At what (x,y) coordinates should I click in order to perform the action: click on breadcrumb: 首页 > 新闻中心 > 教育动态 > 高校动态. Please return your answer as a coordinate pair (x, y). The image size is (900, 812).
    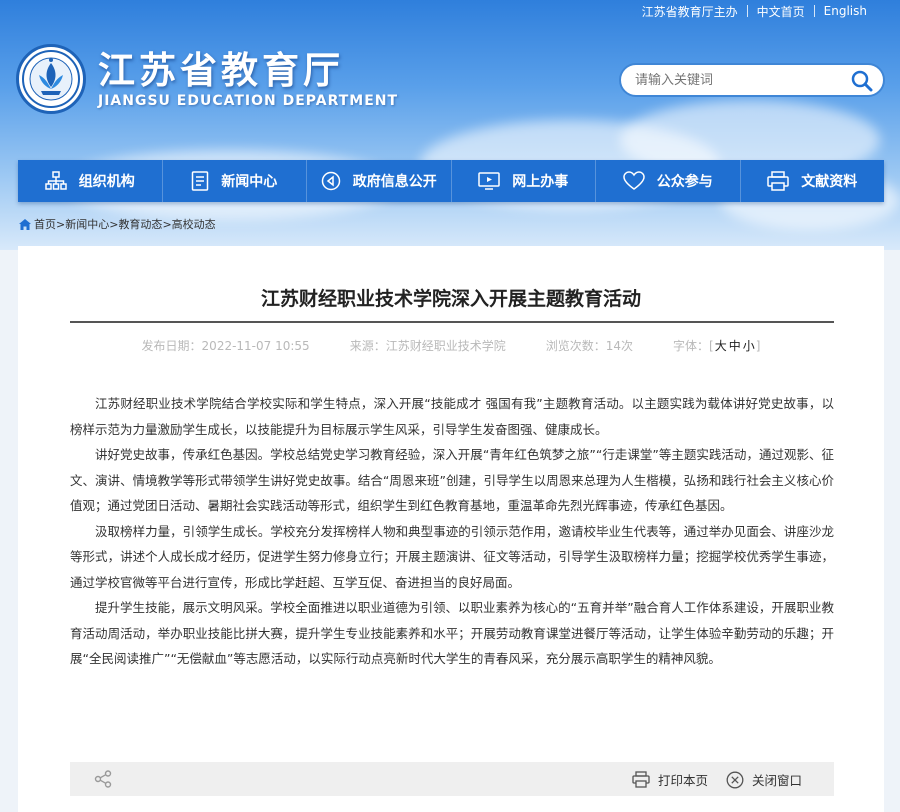
    Looking at the image, I should click on (117, 224).